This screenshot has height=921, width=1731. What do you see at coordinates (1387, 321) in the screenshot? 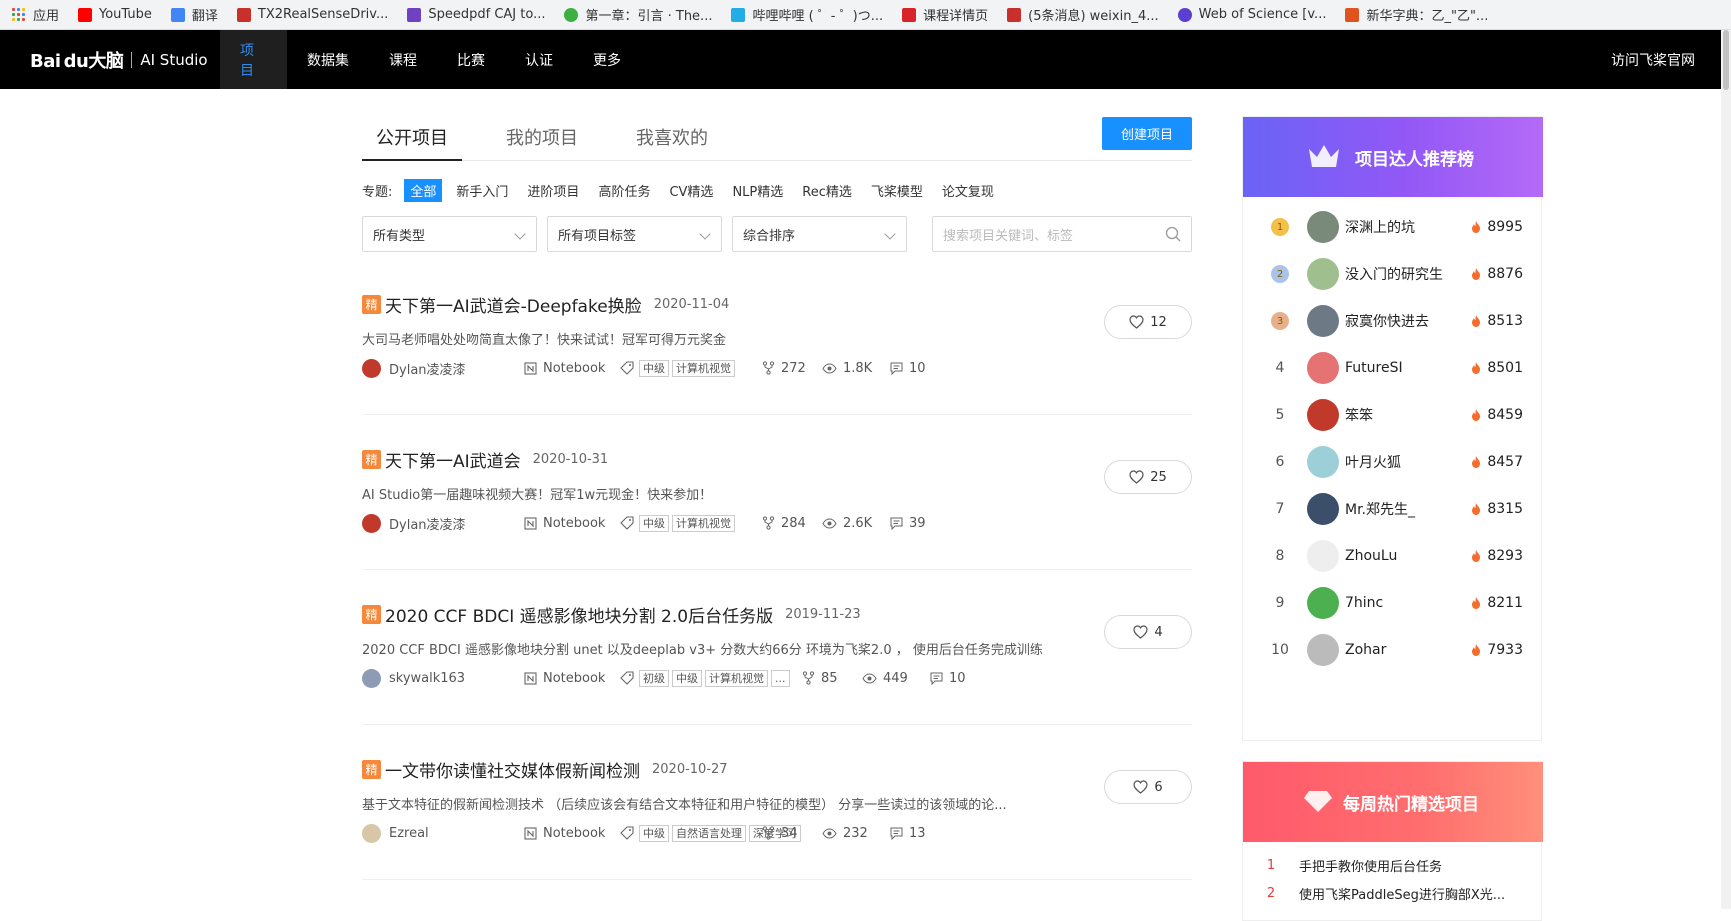
I see `ranking-user-name: 寂寞你快进去` at bounding box center [1387, 321].